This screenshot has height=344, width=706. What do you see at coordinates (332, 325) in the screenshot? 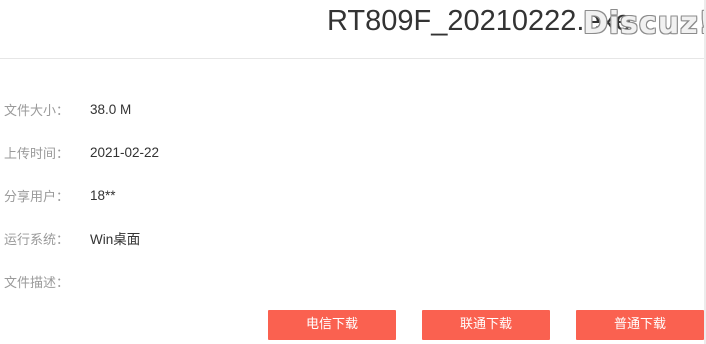
I see `telecom-download-button: 电信下载` at bounding box center [332, 325].